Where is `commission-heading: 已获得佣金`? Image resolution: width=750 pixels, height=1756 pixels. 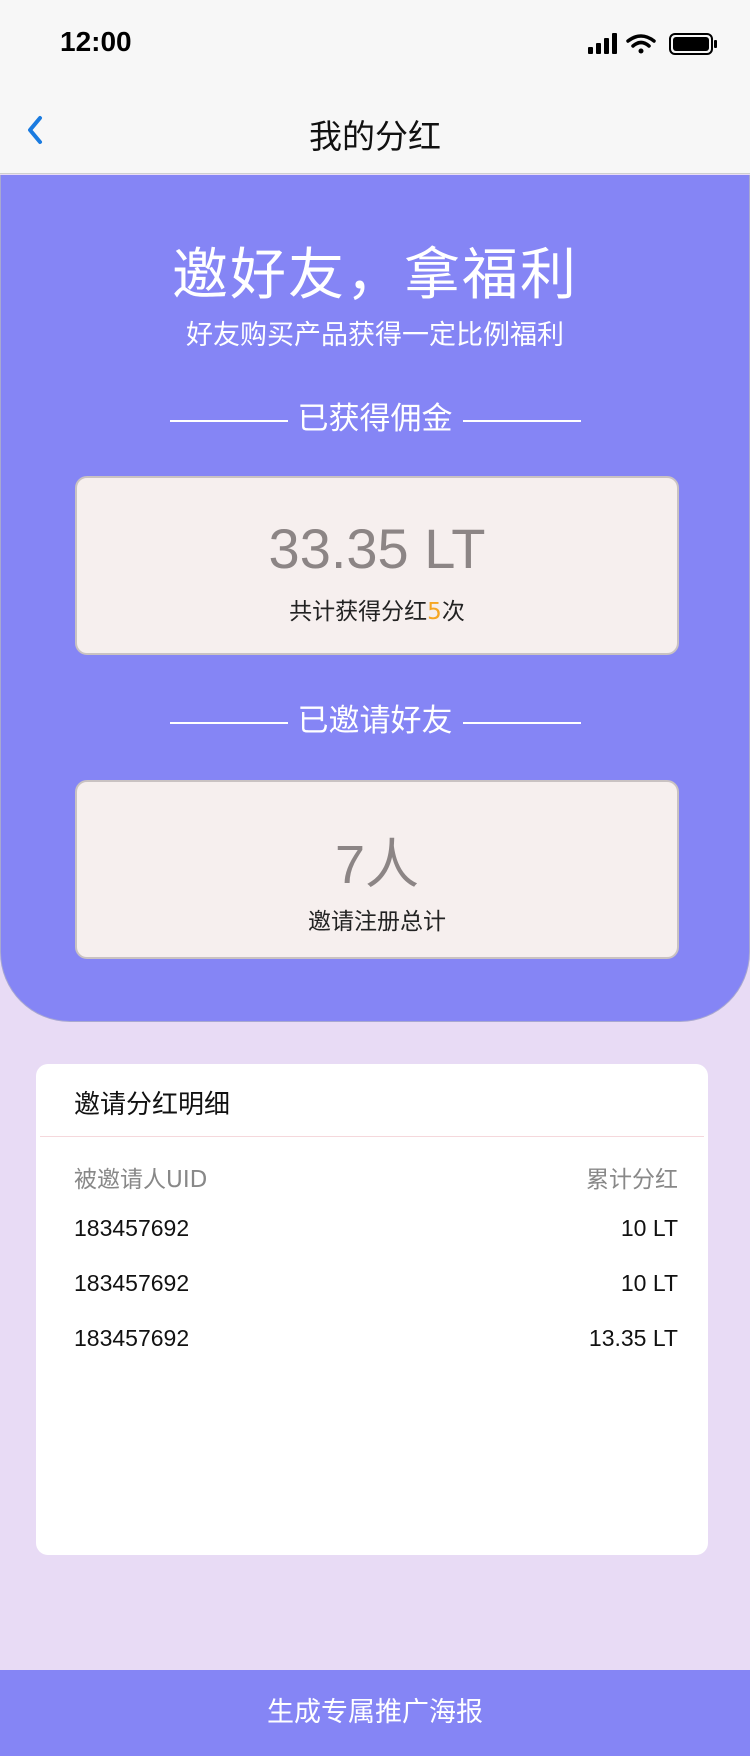
commission-heading: 已获得佣金 is located at coordinates (375, 415).